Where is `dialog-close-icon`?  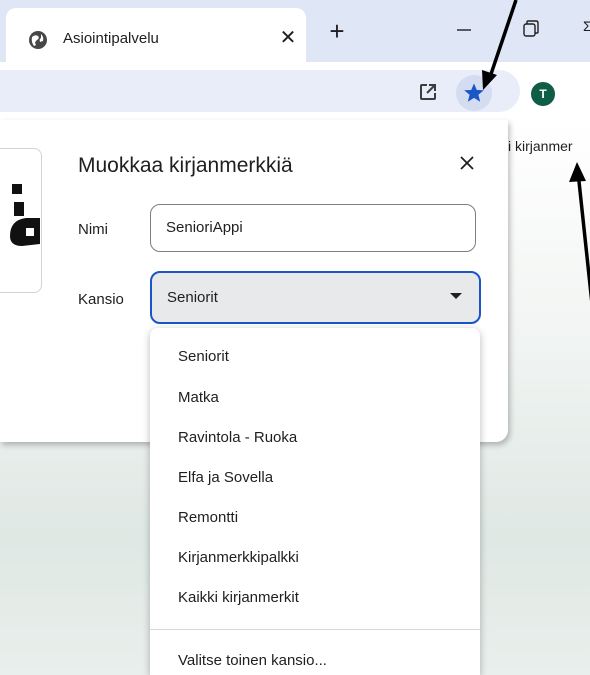
dialog-close-icon is located at coordinates (467, 163).